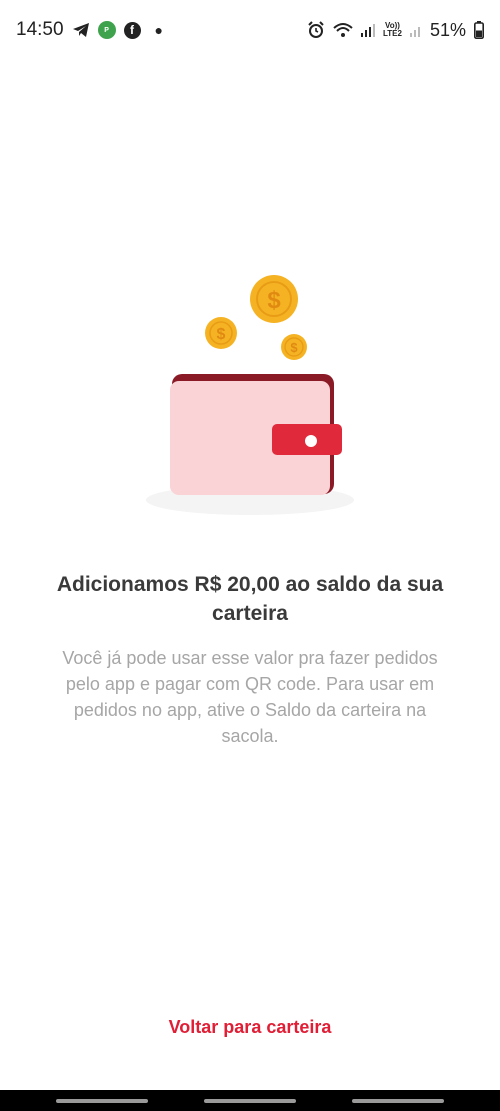  What do you see at coordinates (343, 30) in the screenshot?
I see `wifi-icon` at bounding box center [343, 30].